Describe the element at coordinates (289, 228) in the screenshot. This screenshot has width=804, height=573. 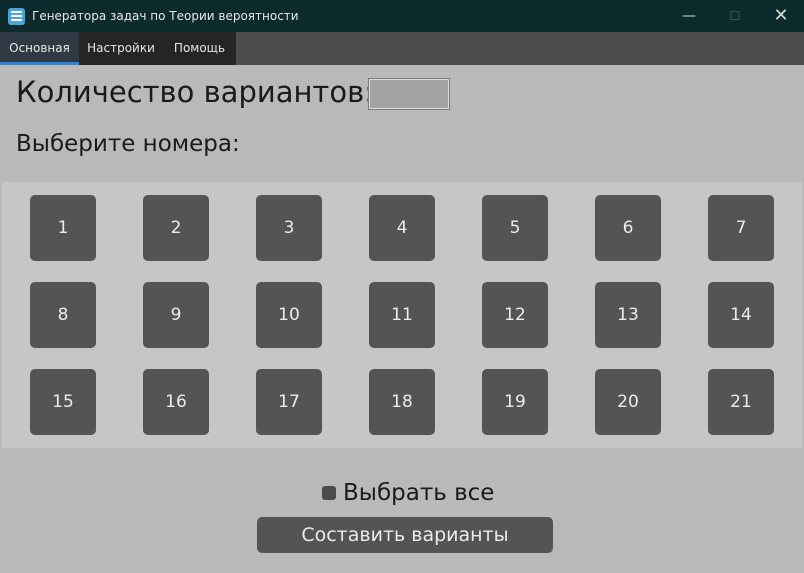
I see `number-button-3: 3` at that location.